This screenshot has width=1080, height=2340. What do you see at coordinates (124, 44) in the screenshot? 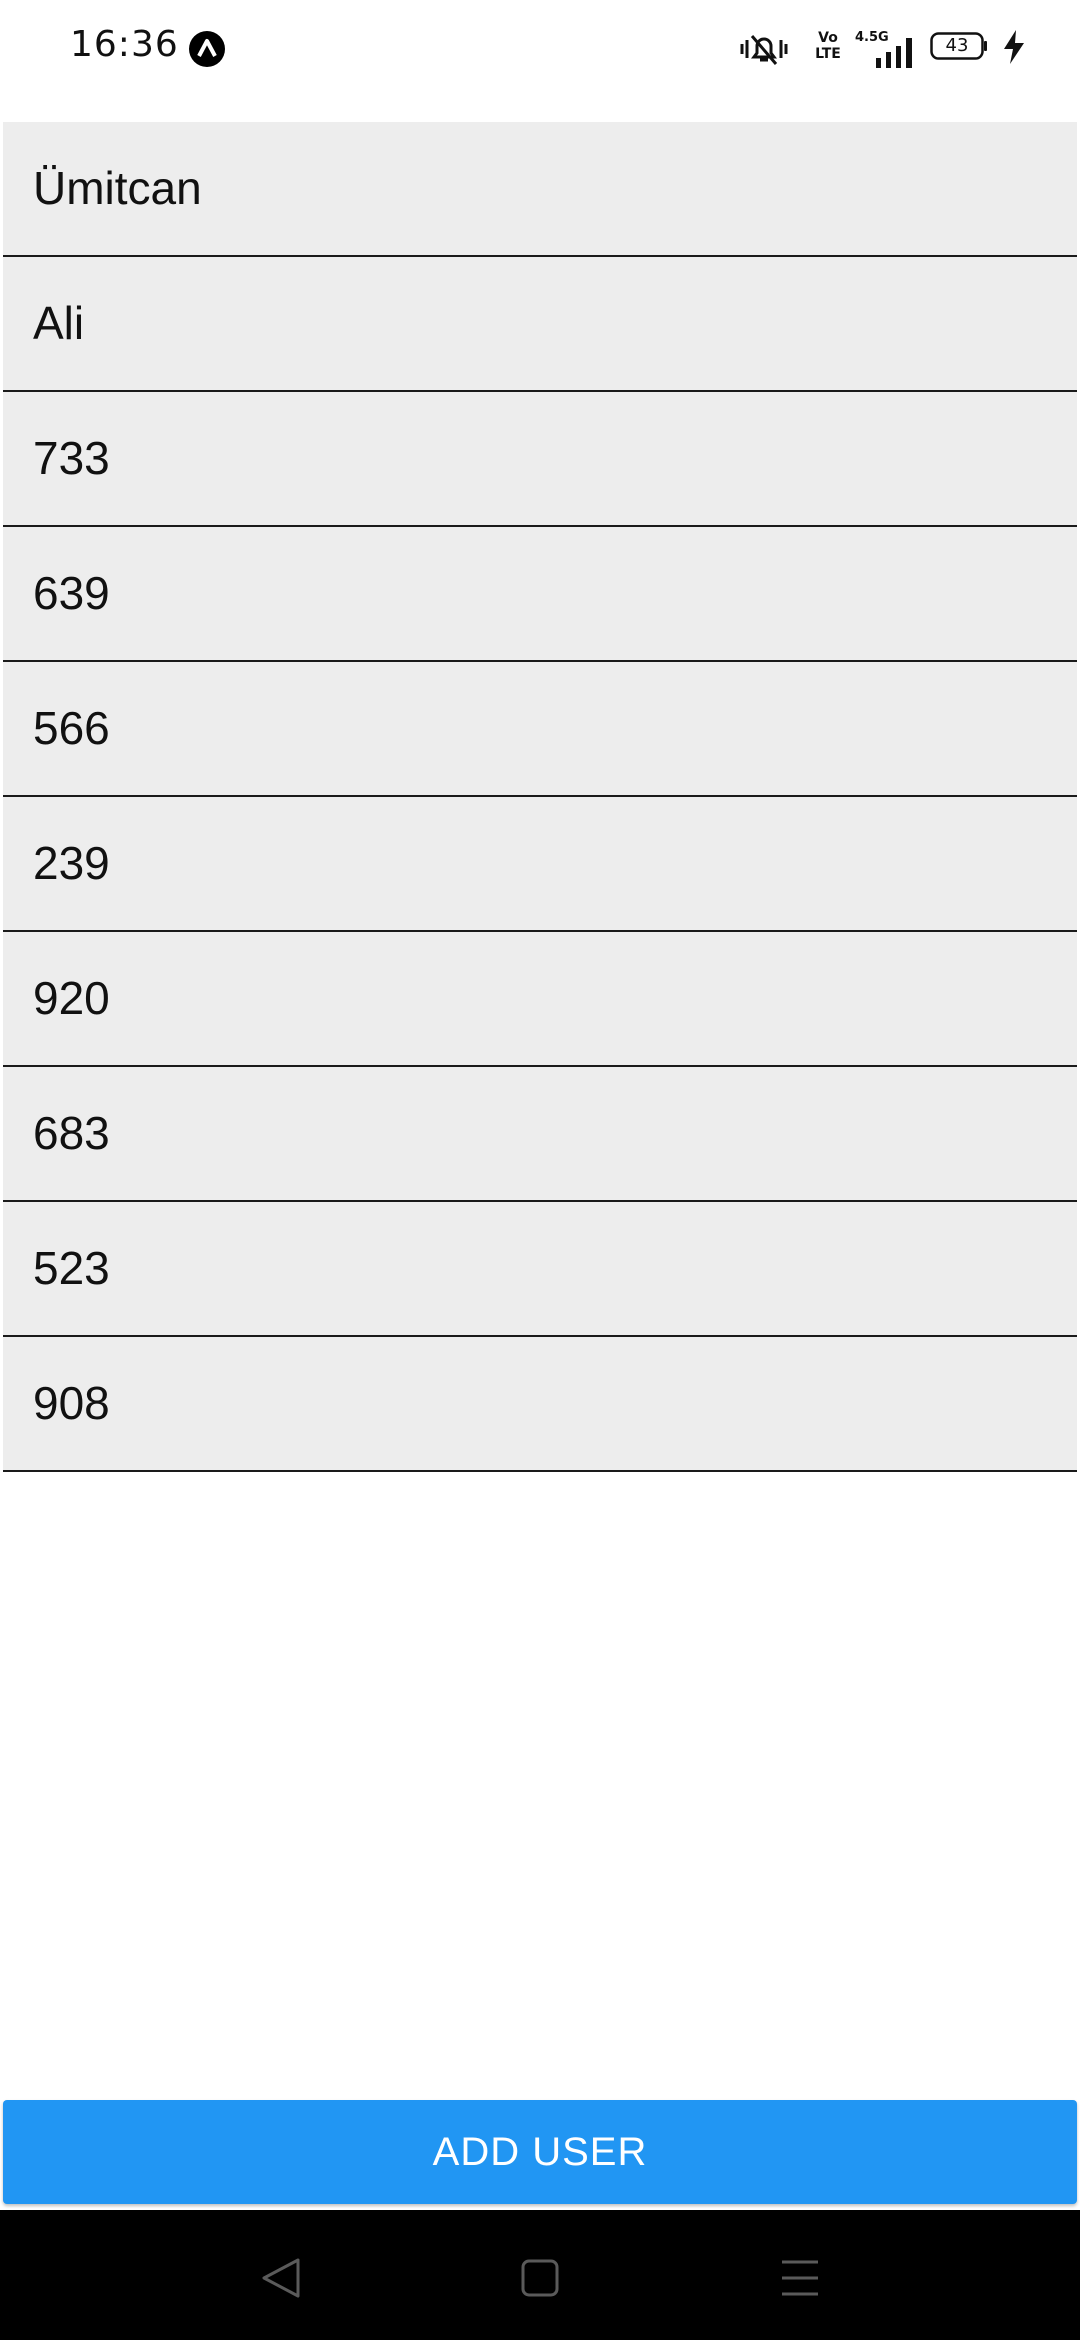
I see `status-time: 16:36` at bounding box center [124, 44].